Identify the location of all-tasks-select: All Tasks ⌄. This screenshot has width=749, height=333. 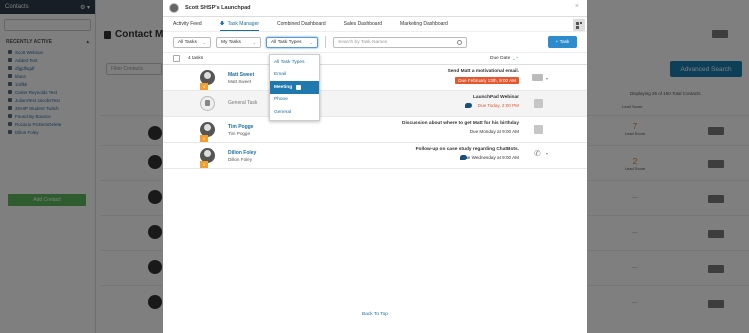
(192, 42).